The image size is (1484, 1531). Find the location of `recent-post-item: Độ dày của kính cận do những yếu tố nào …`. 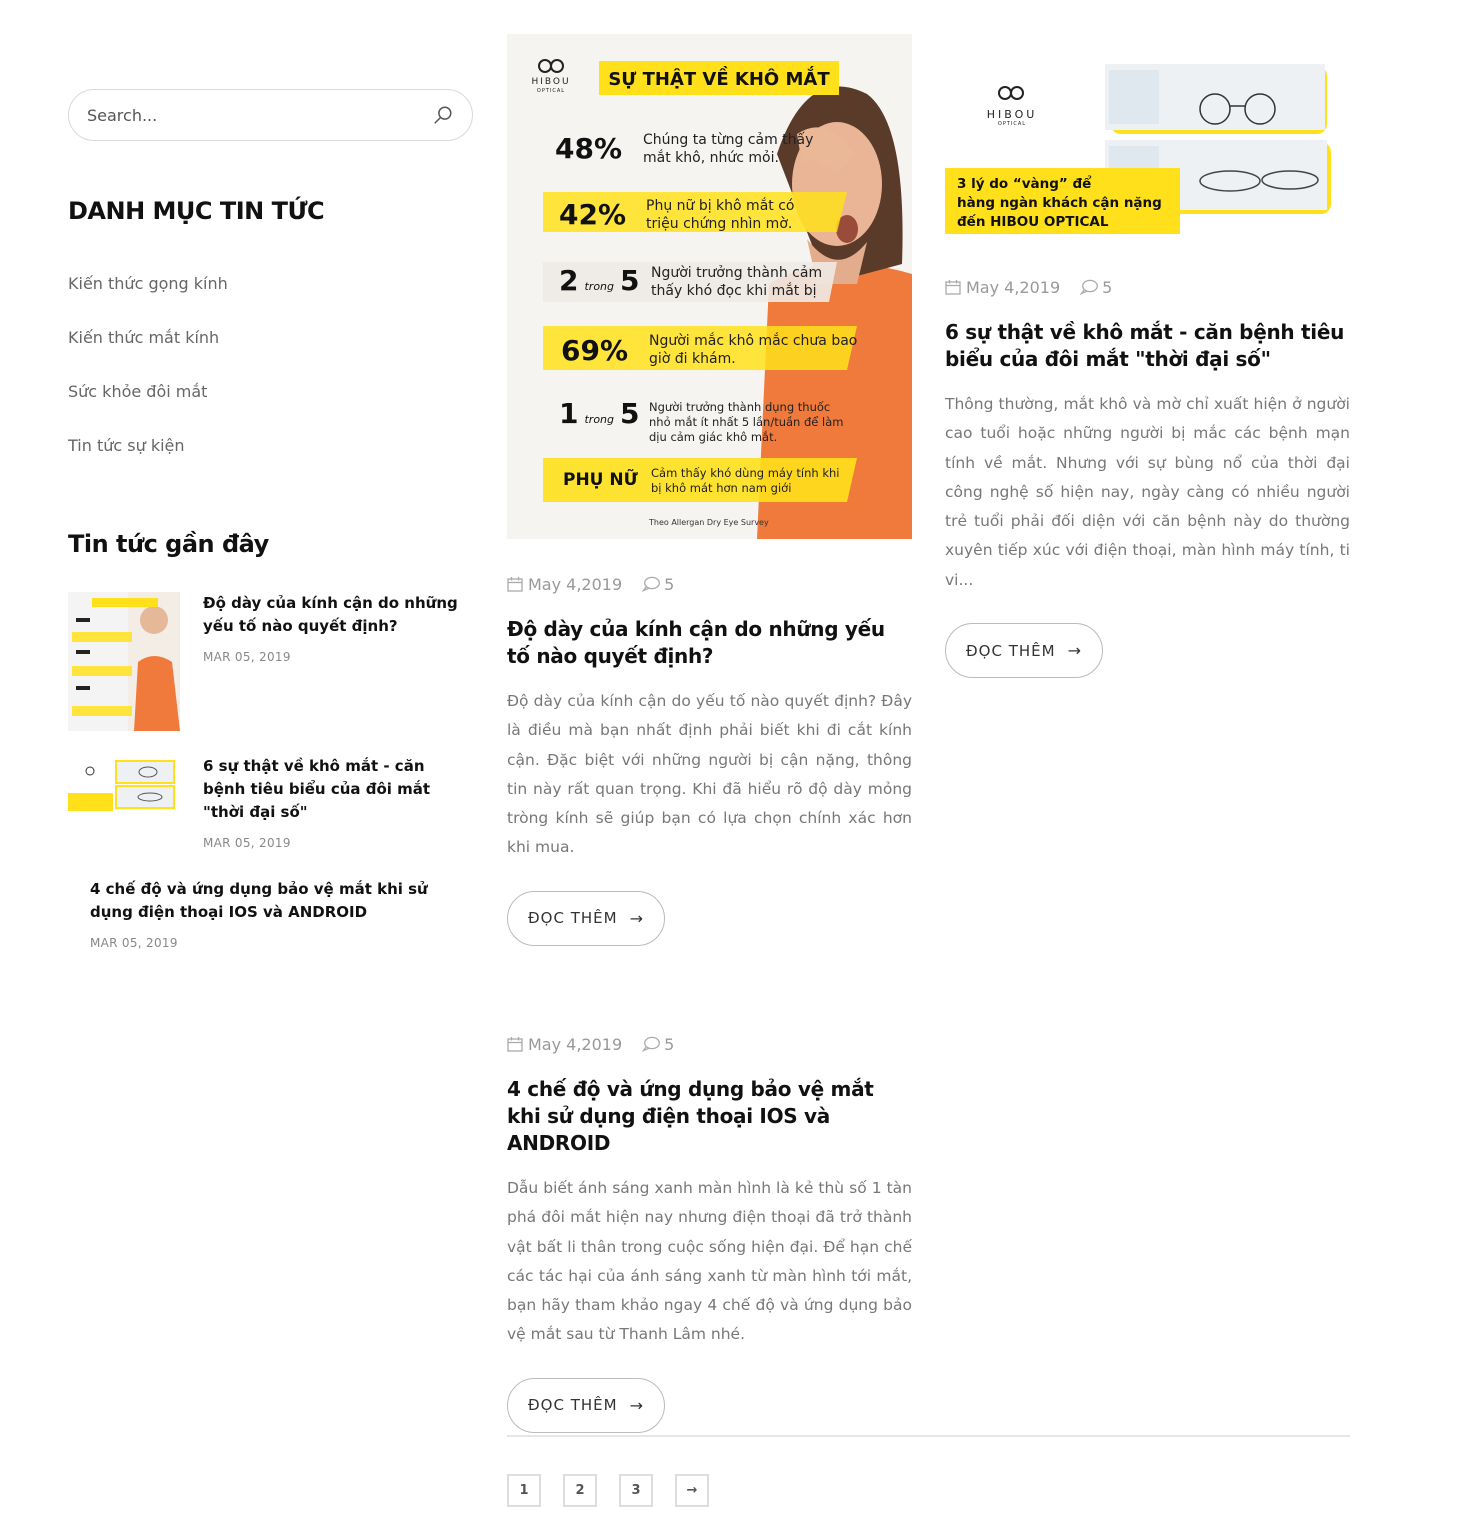

recent-post-item: Độ dày của kính cận do những yếu tố nào … is located at coordinates (268, 662).